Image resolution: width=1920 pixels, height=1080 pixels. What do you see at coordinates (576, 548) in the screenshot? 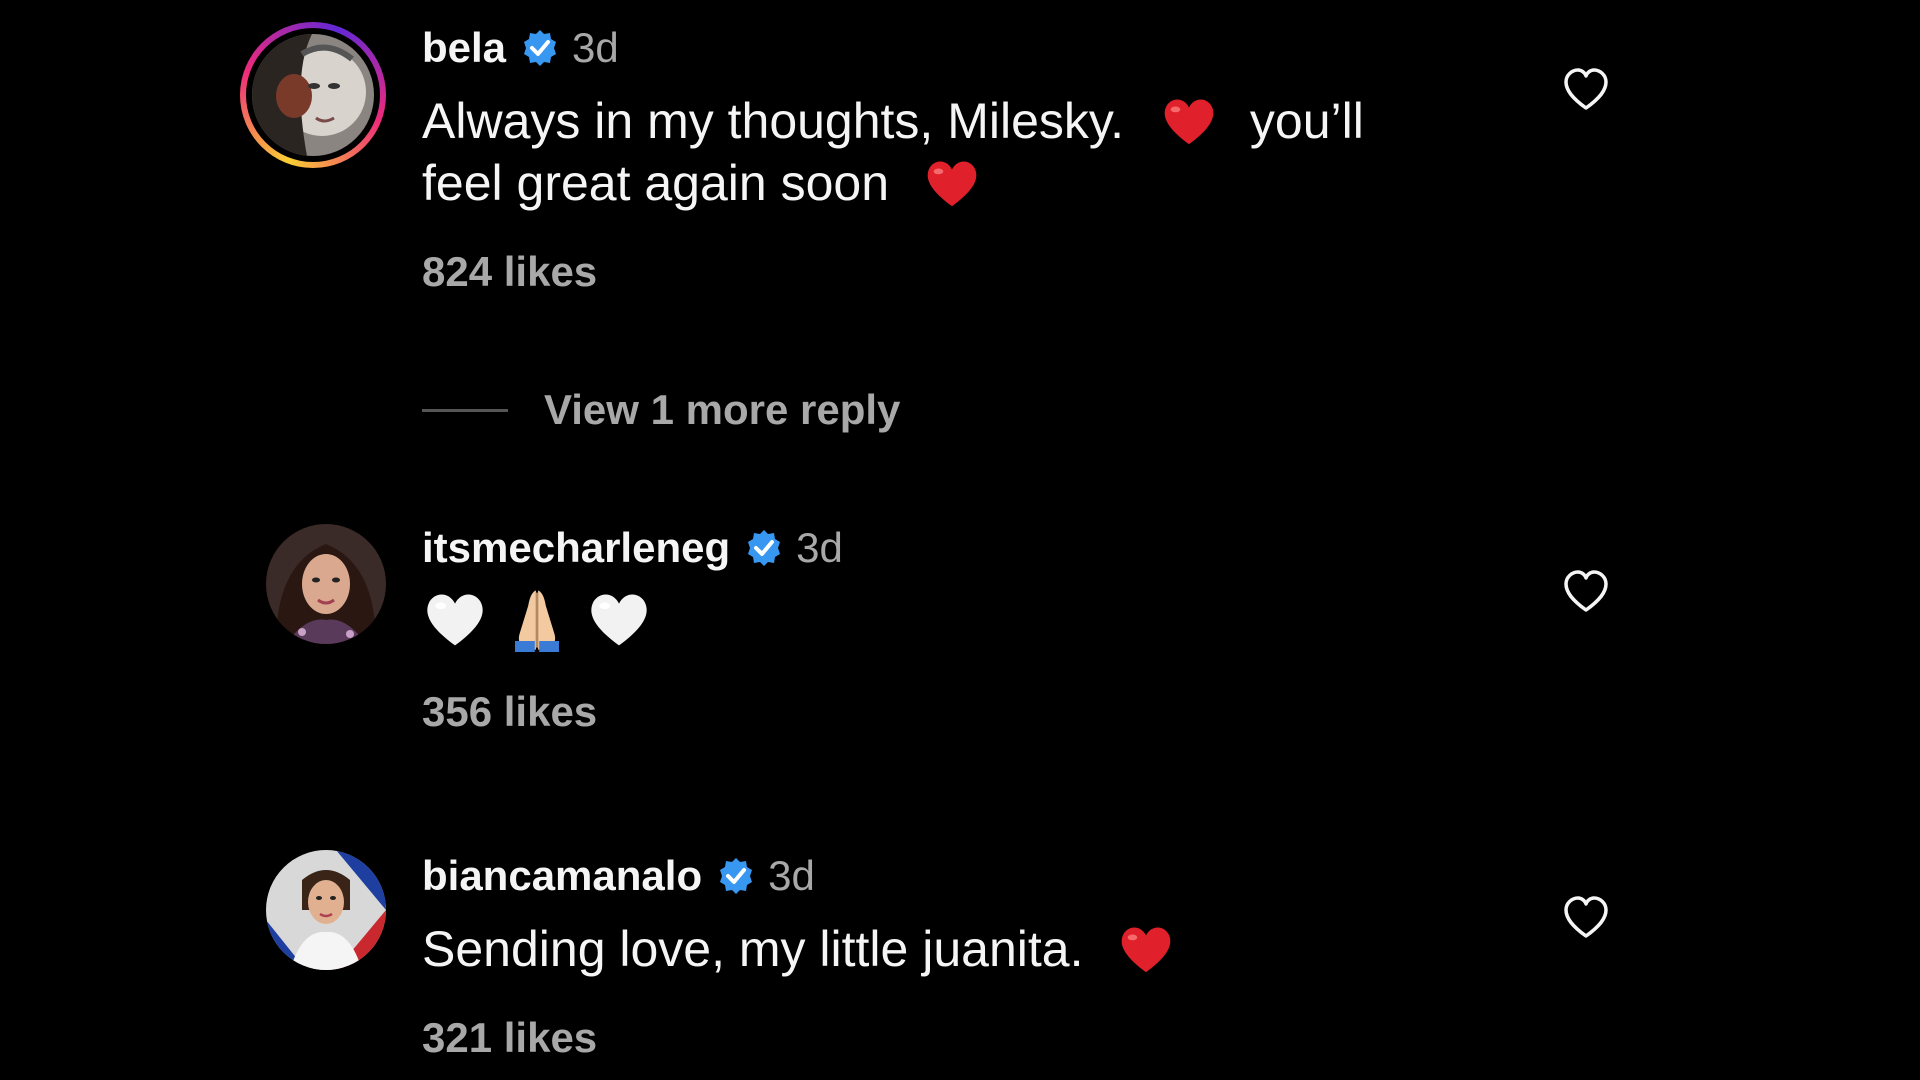
I see `username: itsmecharleneg` at bounding box center [576, 548].